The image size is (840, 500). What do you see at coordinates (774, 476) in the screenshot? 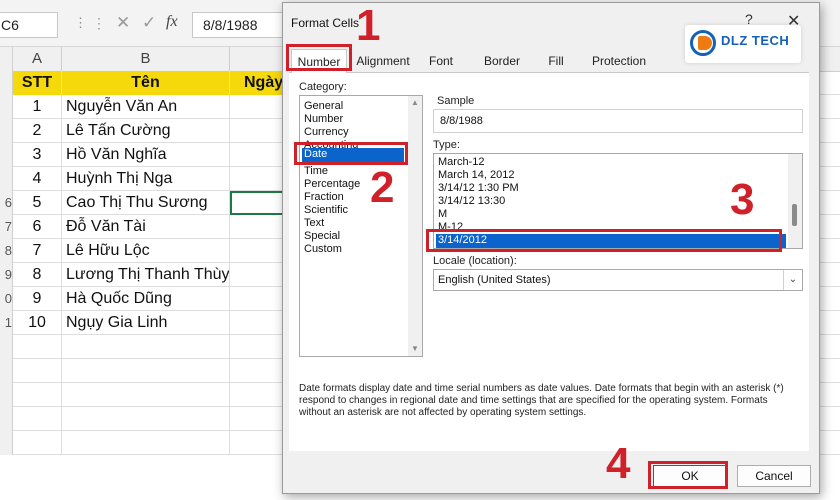
I see `cancel-button: Cancel` at bounding box center [774, 476].